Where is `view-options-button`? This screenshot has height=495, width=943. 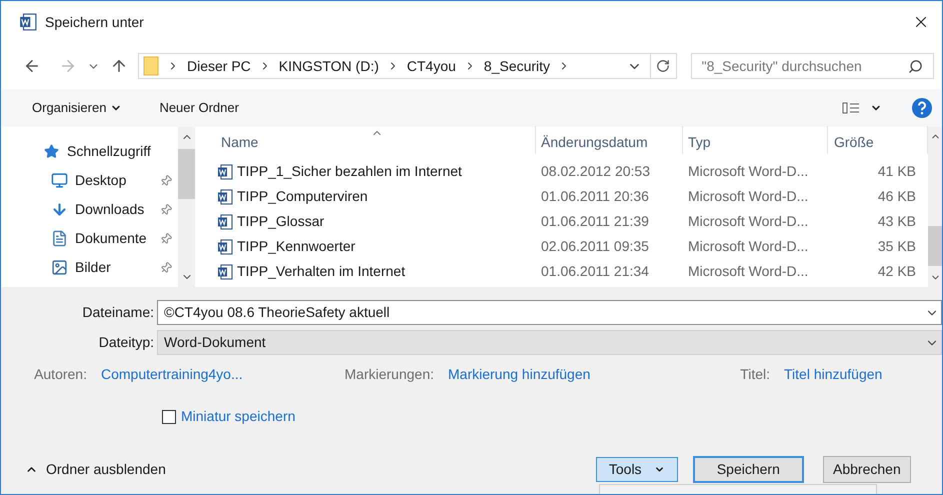
view-options-button is located at coordinates (862, 108).